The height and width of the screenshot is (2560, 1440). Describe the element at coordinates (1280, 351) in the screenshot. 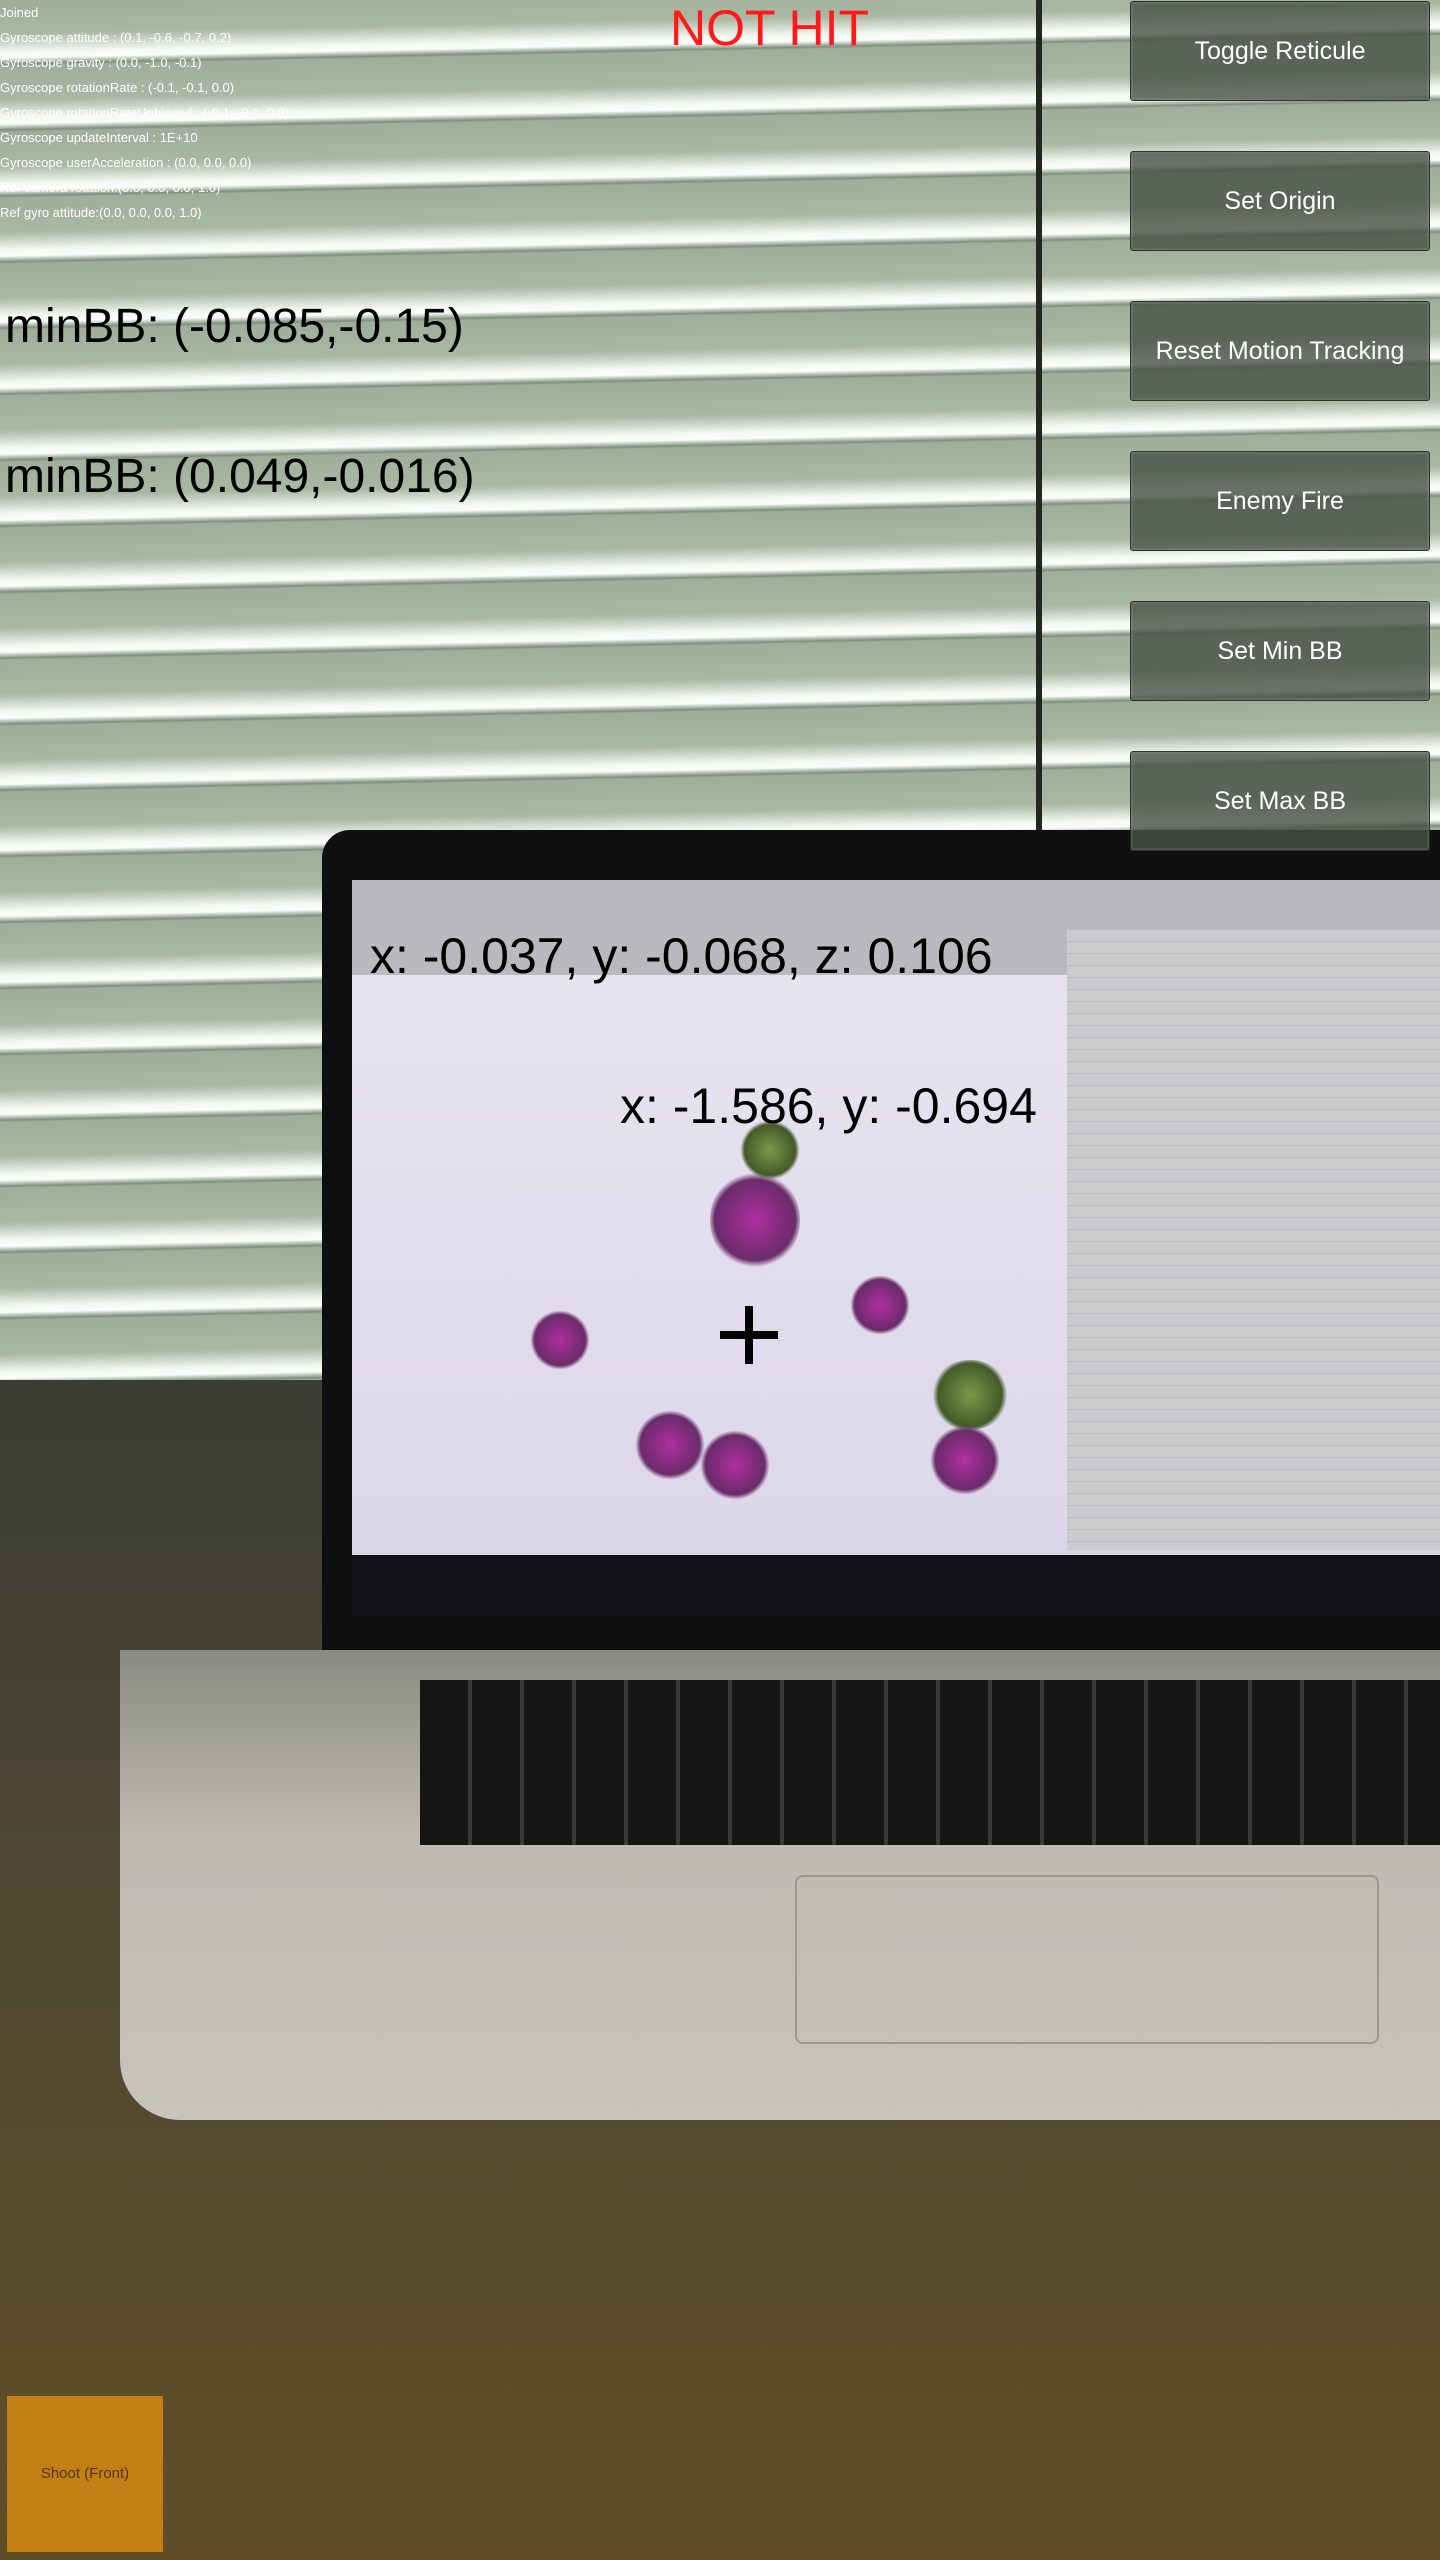

I see `reset-motion-tracking-button: Reset Motion Tracking` at that location.